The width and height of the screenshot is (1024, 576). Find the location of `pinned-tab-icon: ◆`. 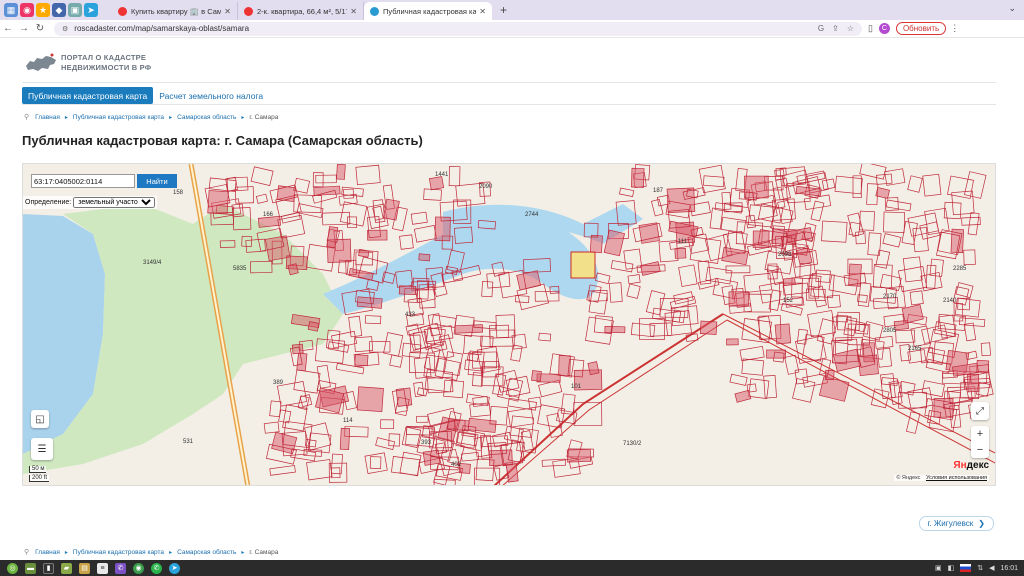

pinned-tab-icon: ◆ is located at coordinates (59, 10).